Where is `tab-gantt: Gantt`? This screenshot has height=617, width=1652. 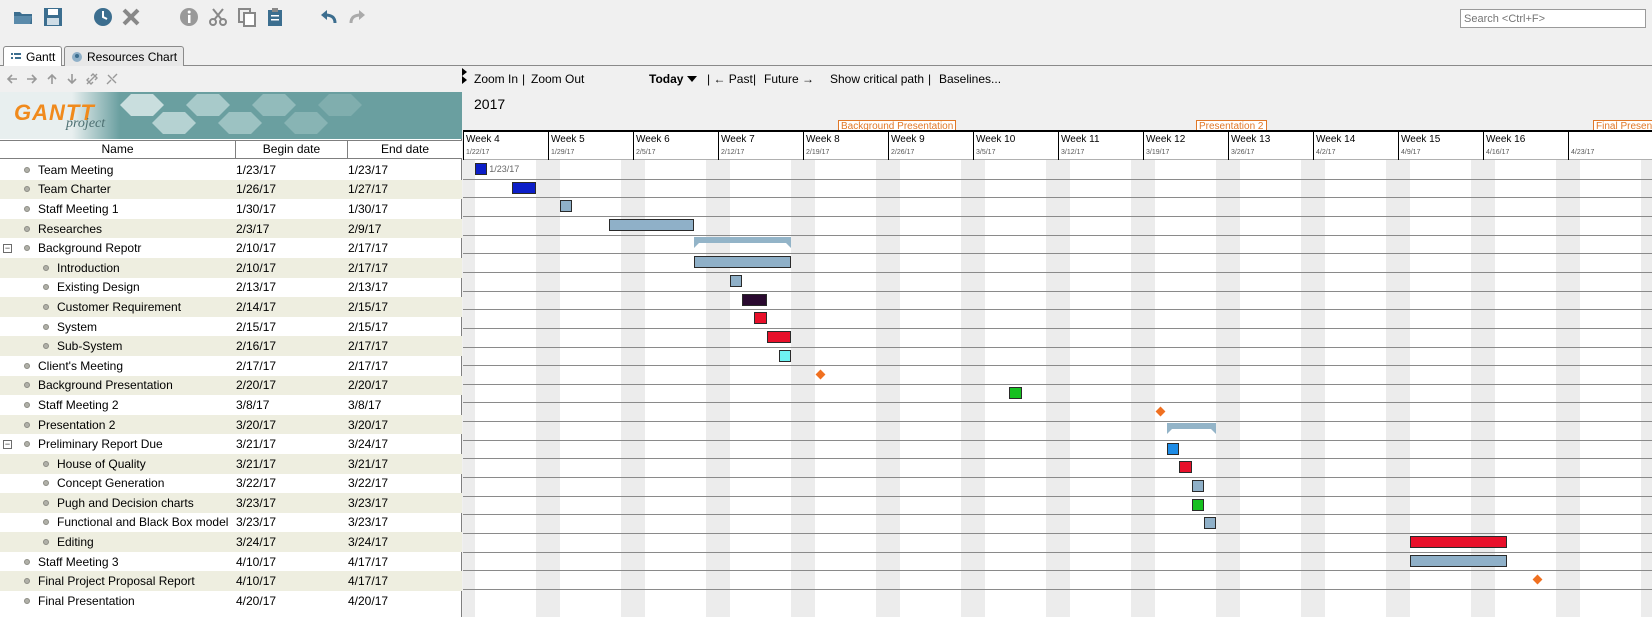 tab-gantt: Gantt is located at coordinates (33, 56).